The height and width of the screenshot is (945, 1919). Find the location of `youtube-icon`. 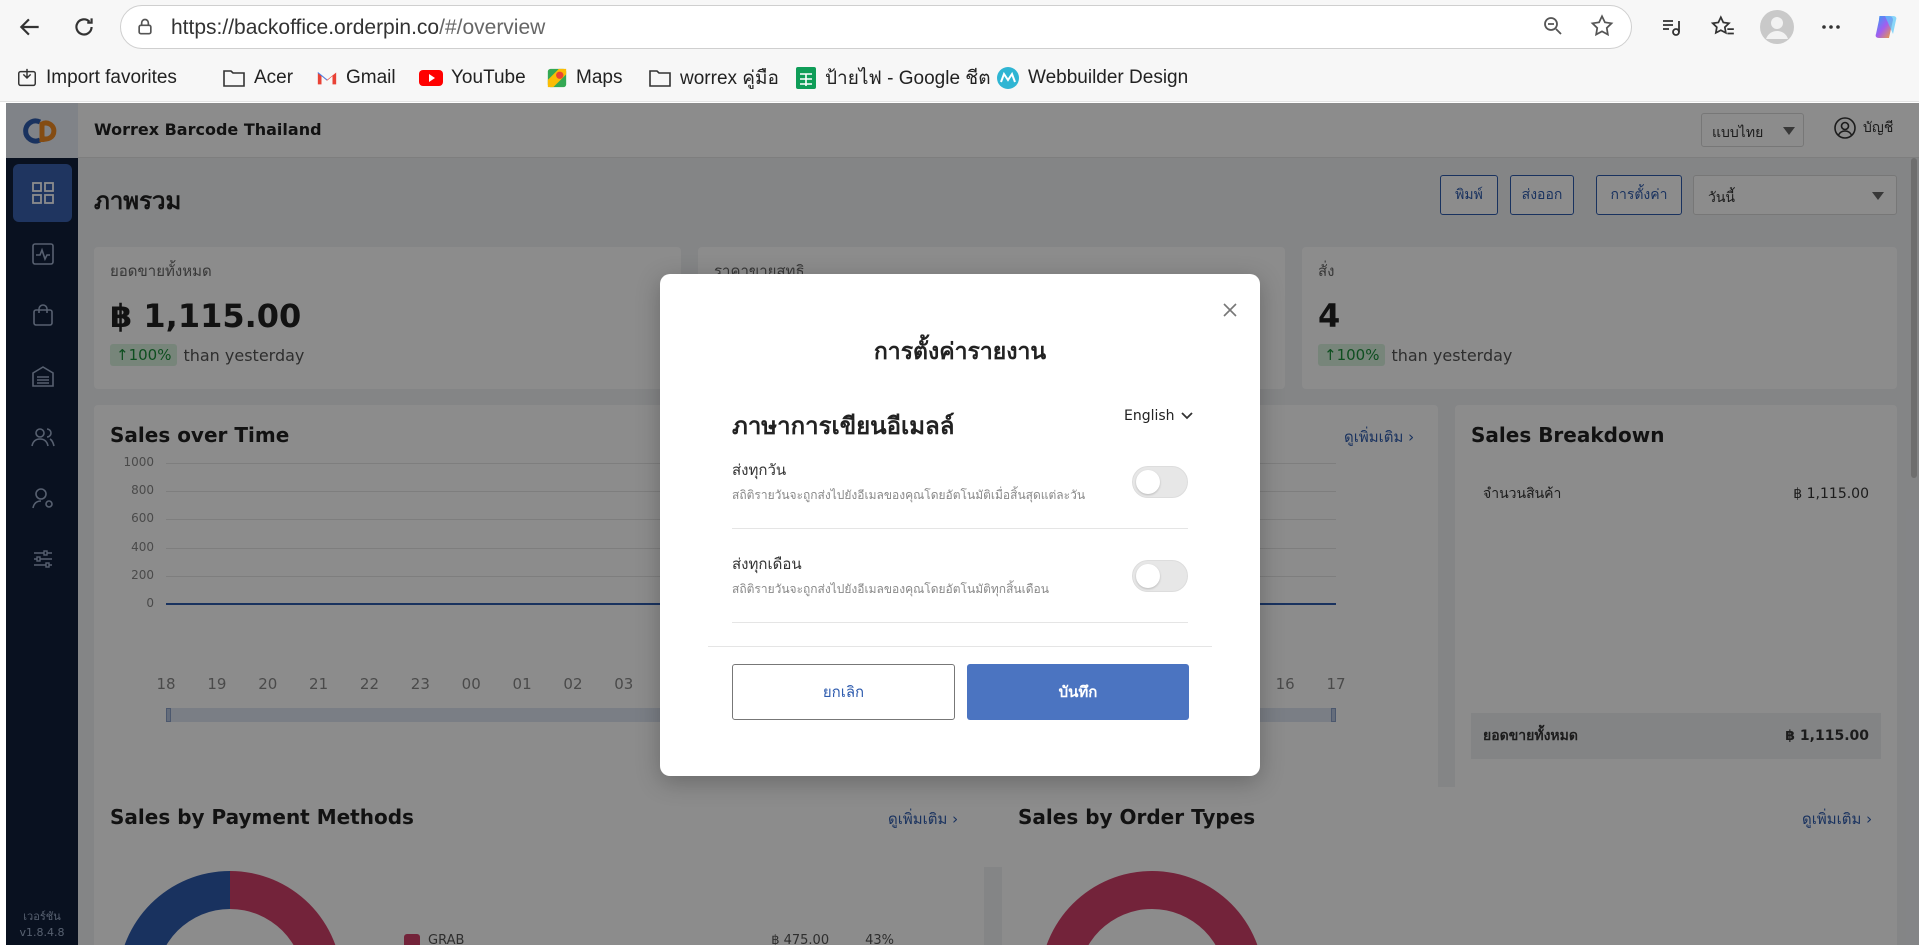

youtube-icon is located at coordinates (431, 78).